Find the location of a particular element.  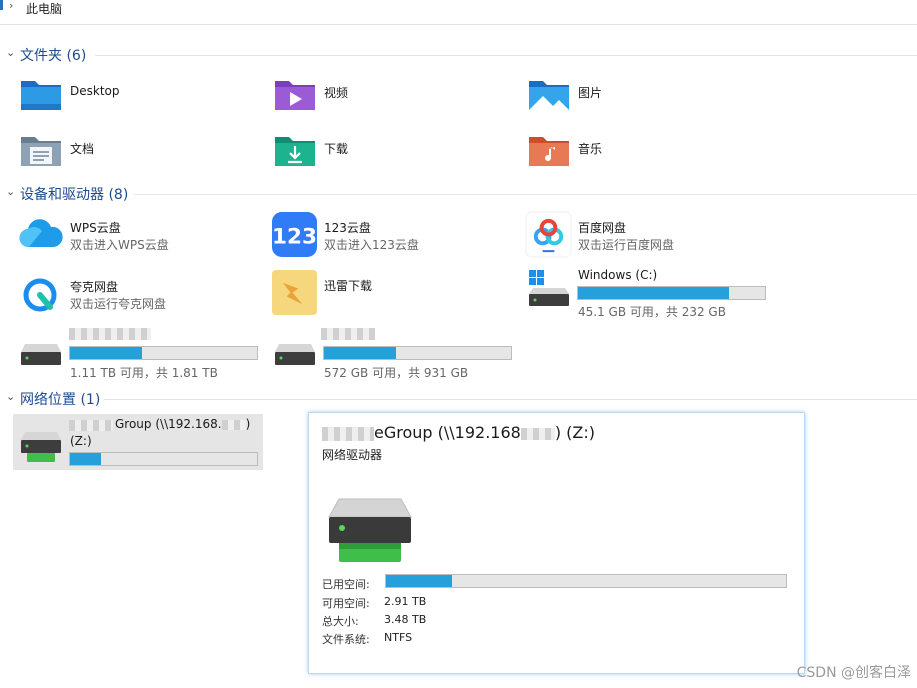

used-space-label: 已用空间: is located at coordinates (346, 584).